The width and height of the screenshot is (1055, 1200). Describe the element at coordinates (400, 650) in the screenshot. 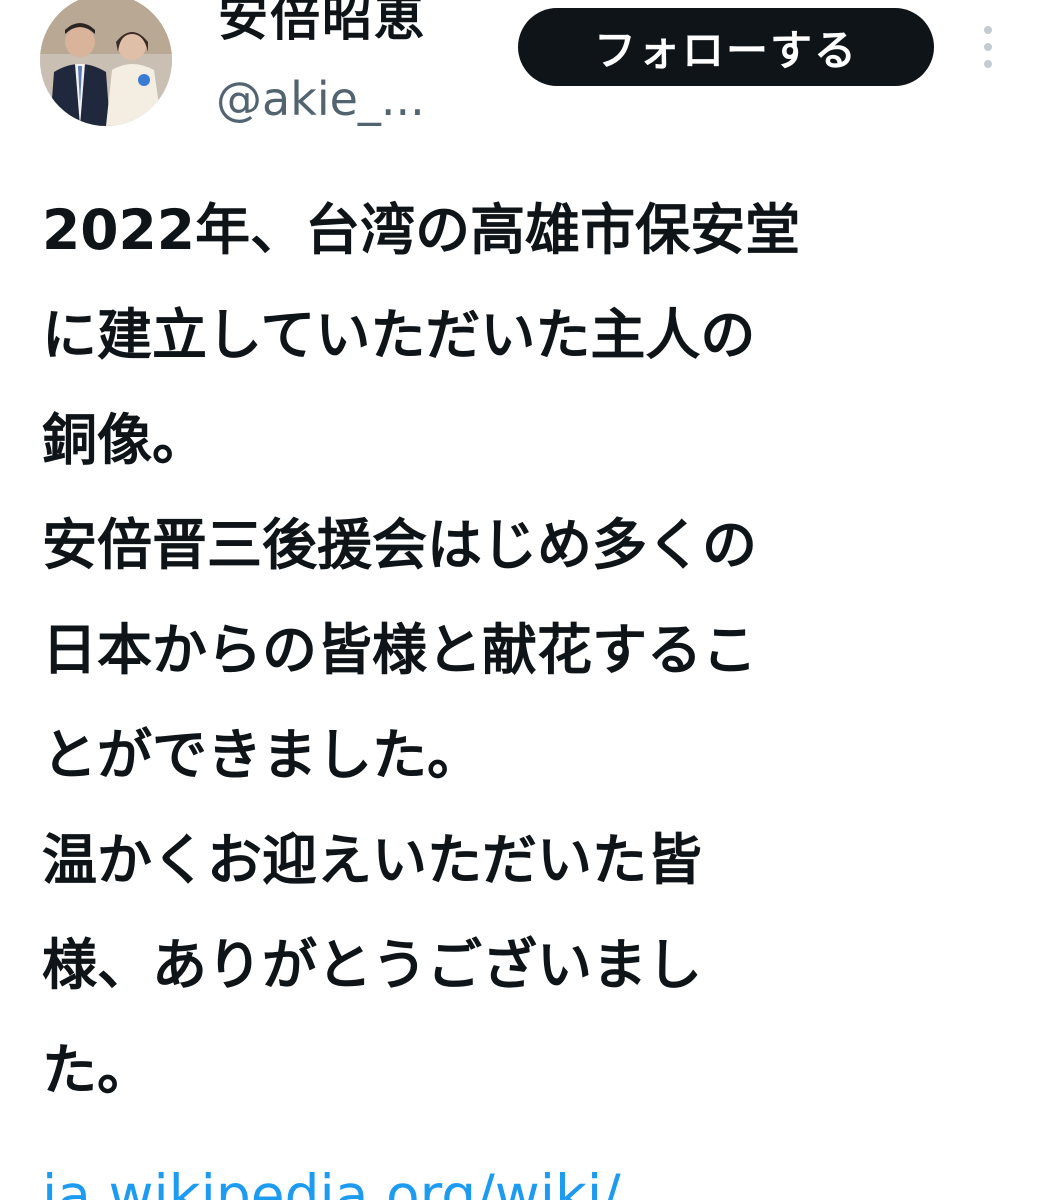

I see `tweet-line: 日本からの皆様と献花するこ` at that location.